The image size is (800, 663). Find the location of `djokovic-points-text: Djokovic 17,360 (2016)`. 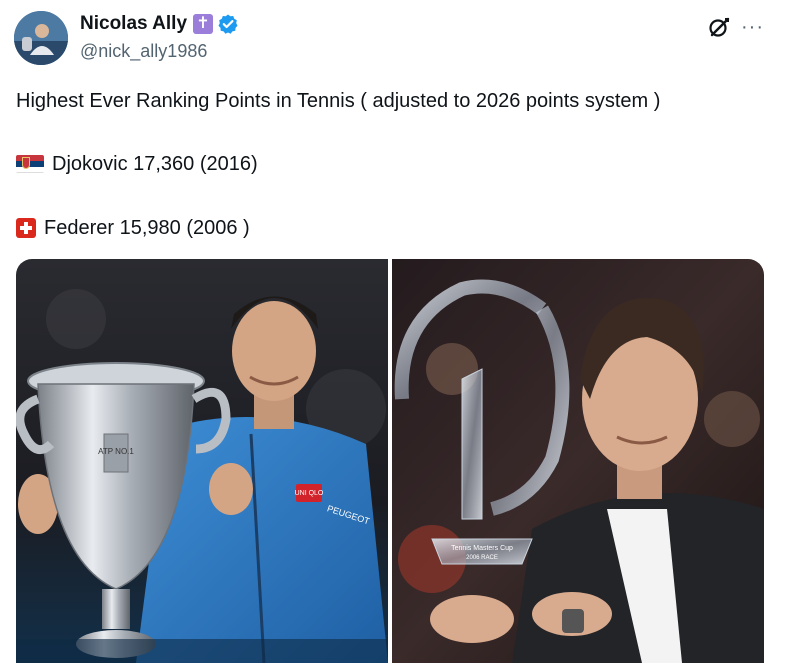

djokovic-points-text: Djokovic 17,360 (2016) is located at coordinates (155, 164).